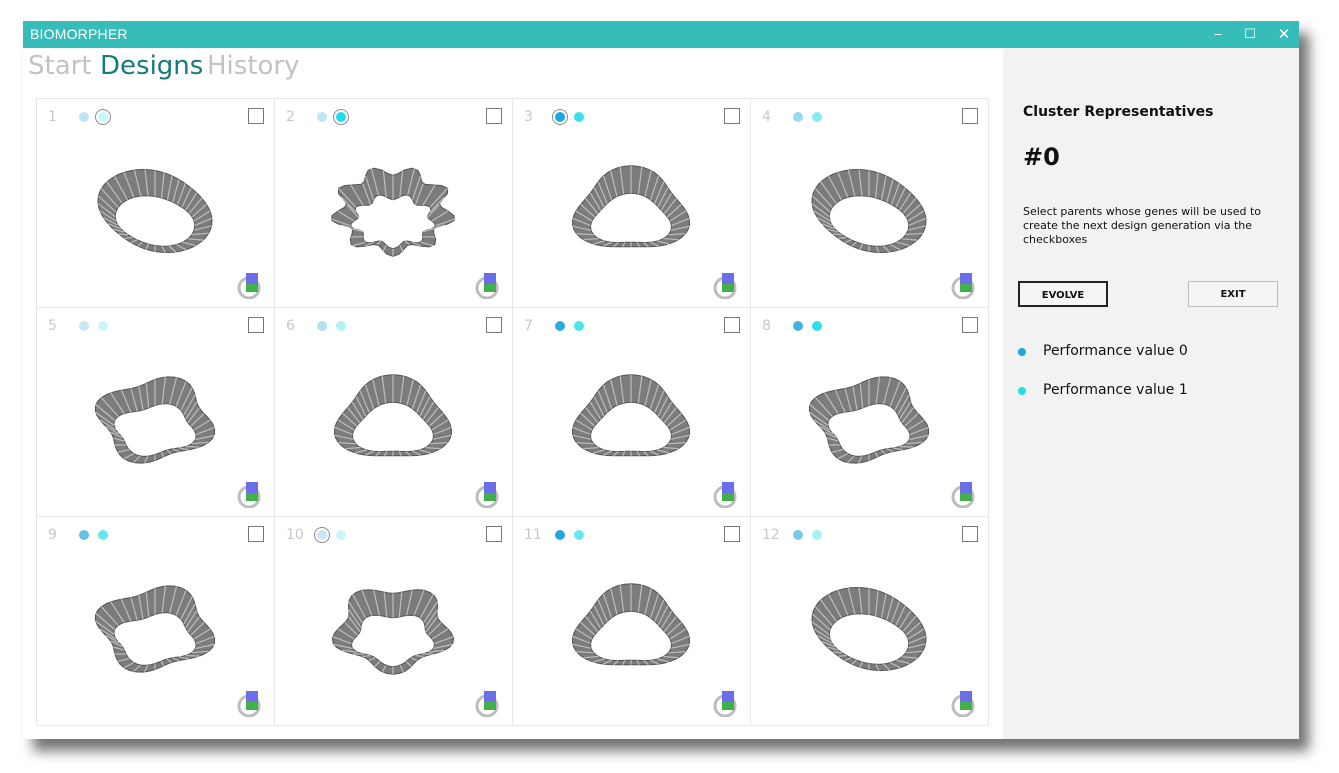  I want to click on design-cell: 10, so click(394, 621).